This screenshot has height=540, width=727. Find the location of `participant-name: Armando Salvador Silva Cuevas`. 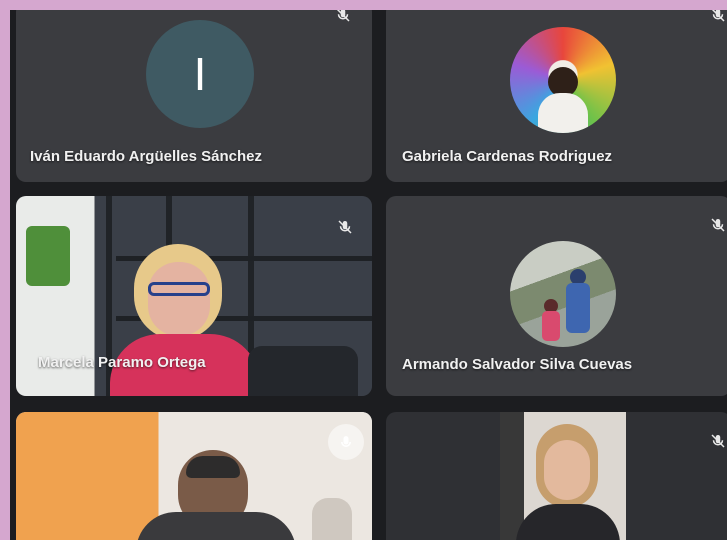

participant-name: Armando Salvador Silva Cuevas is located at coordinates (517, 364).